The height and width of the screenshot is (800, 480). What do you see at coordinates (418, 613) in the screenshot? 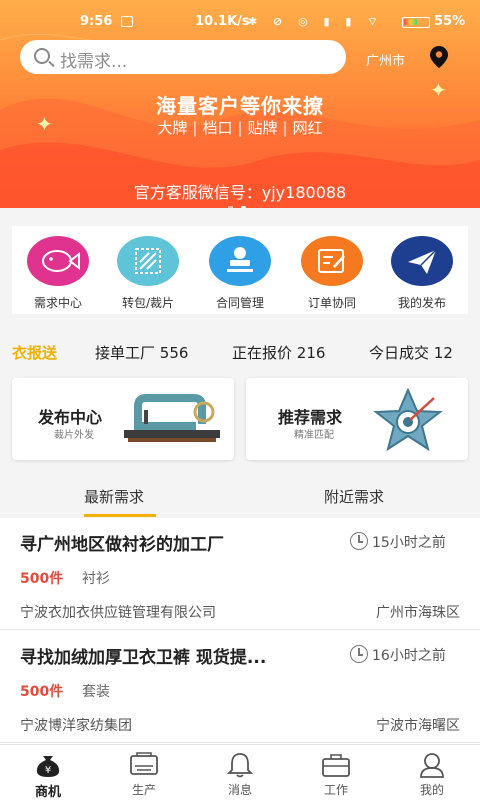
I see `listing-location: 广州市海珠区` at bounding box center [418, 613].